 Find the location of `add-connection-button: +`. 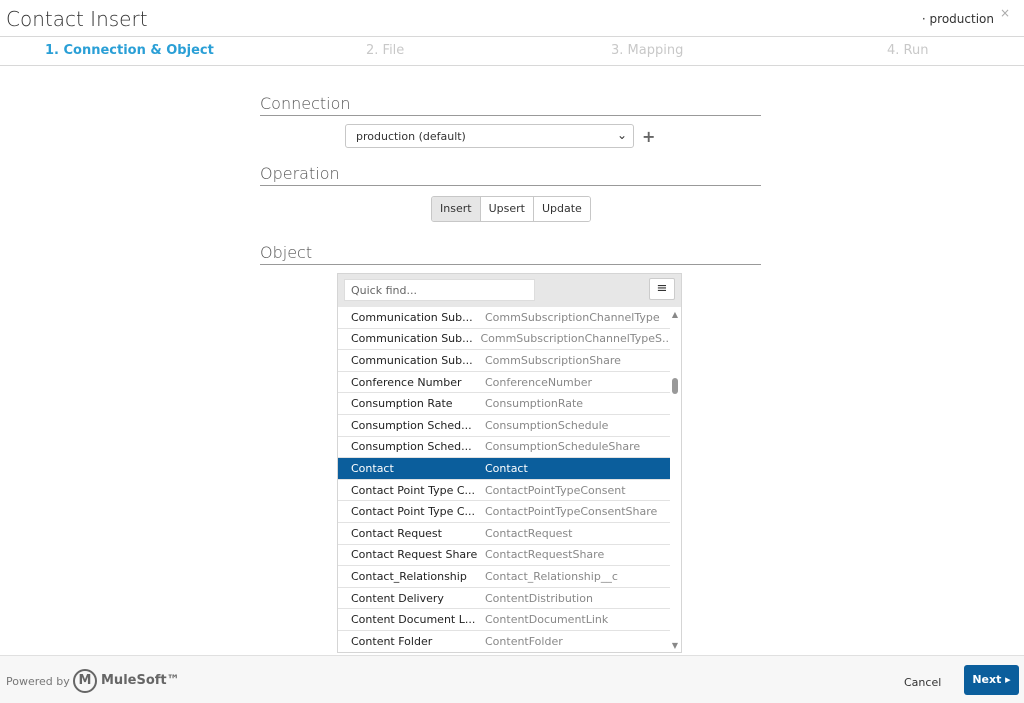

add-connection-button: + is located at coordinates (648, 136).